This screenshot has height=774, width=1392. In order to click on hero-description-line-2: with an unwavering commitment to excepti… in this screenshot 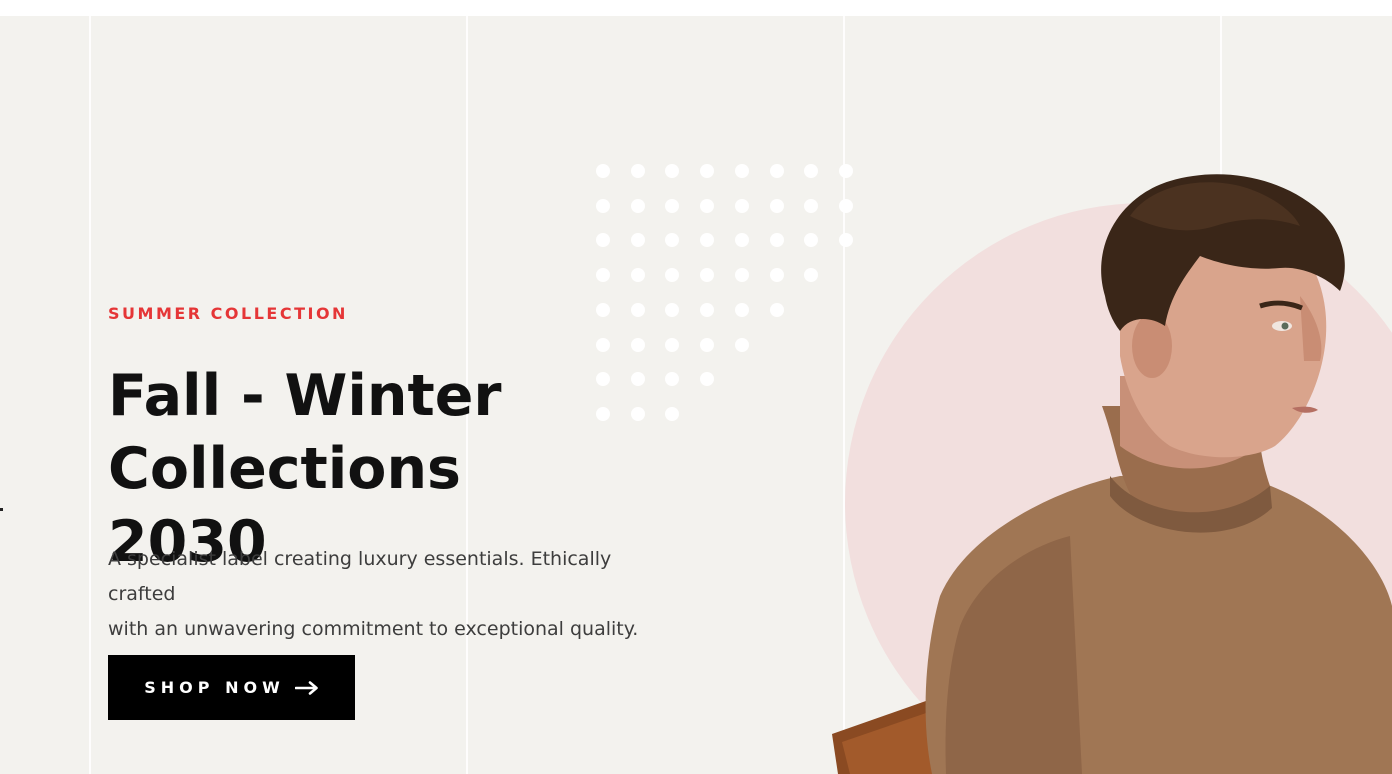, I will do `click(373, 629)`.